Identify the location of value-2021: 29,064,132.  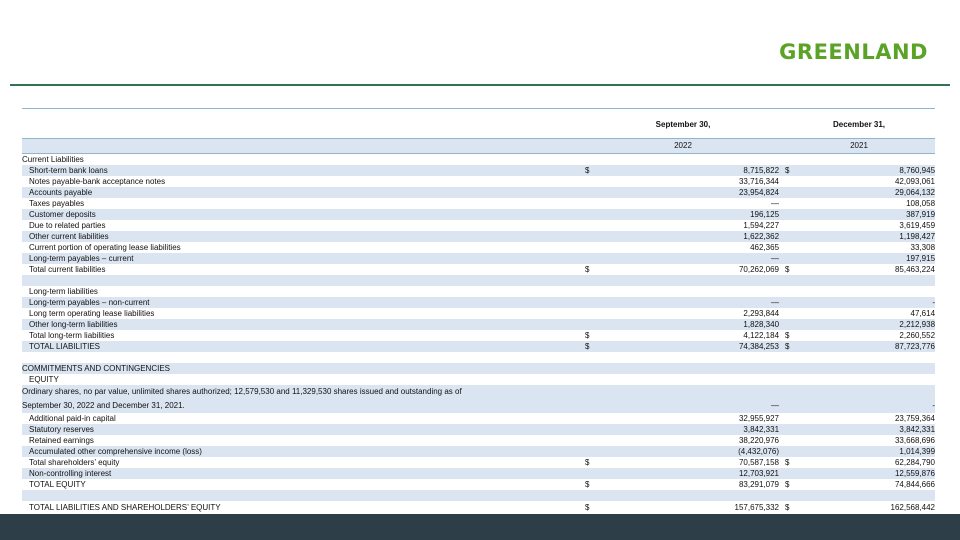
(867, 192).